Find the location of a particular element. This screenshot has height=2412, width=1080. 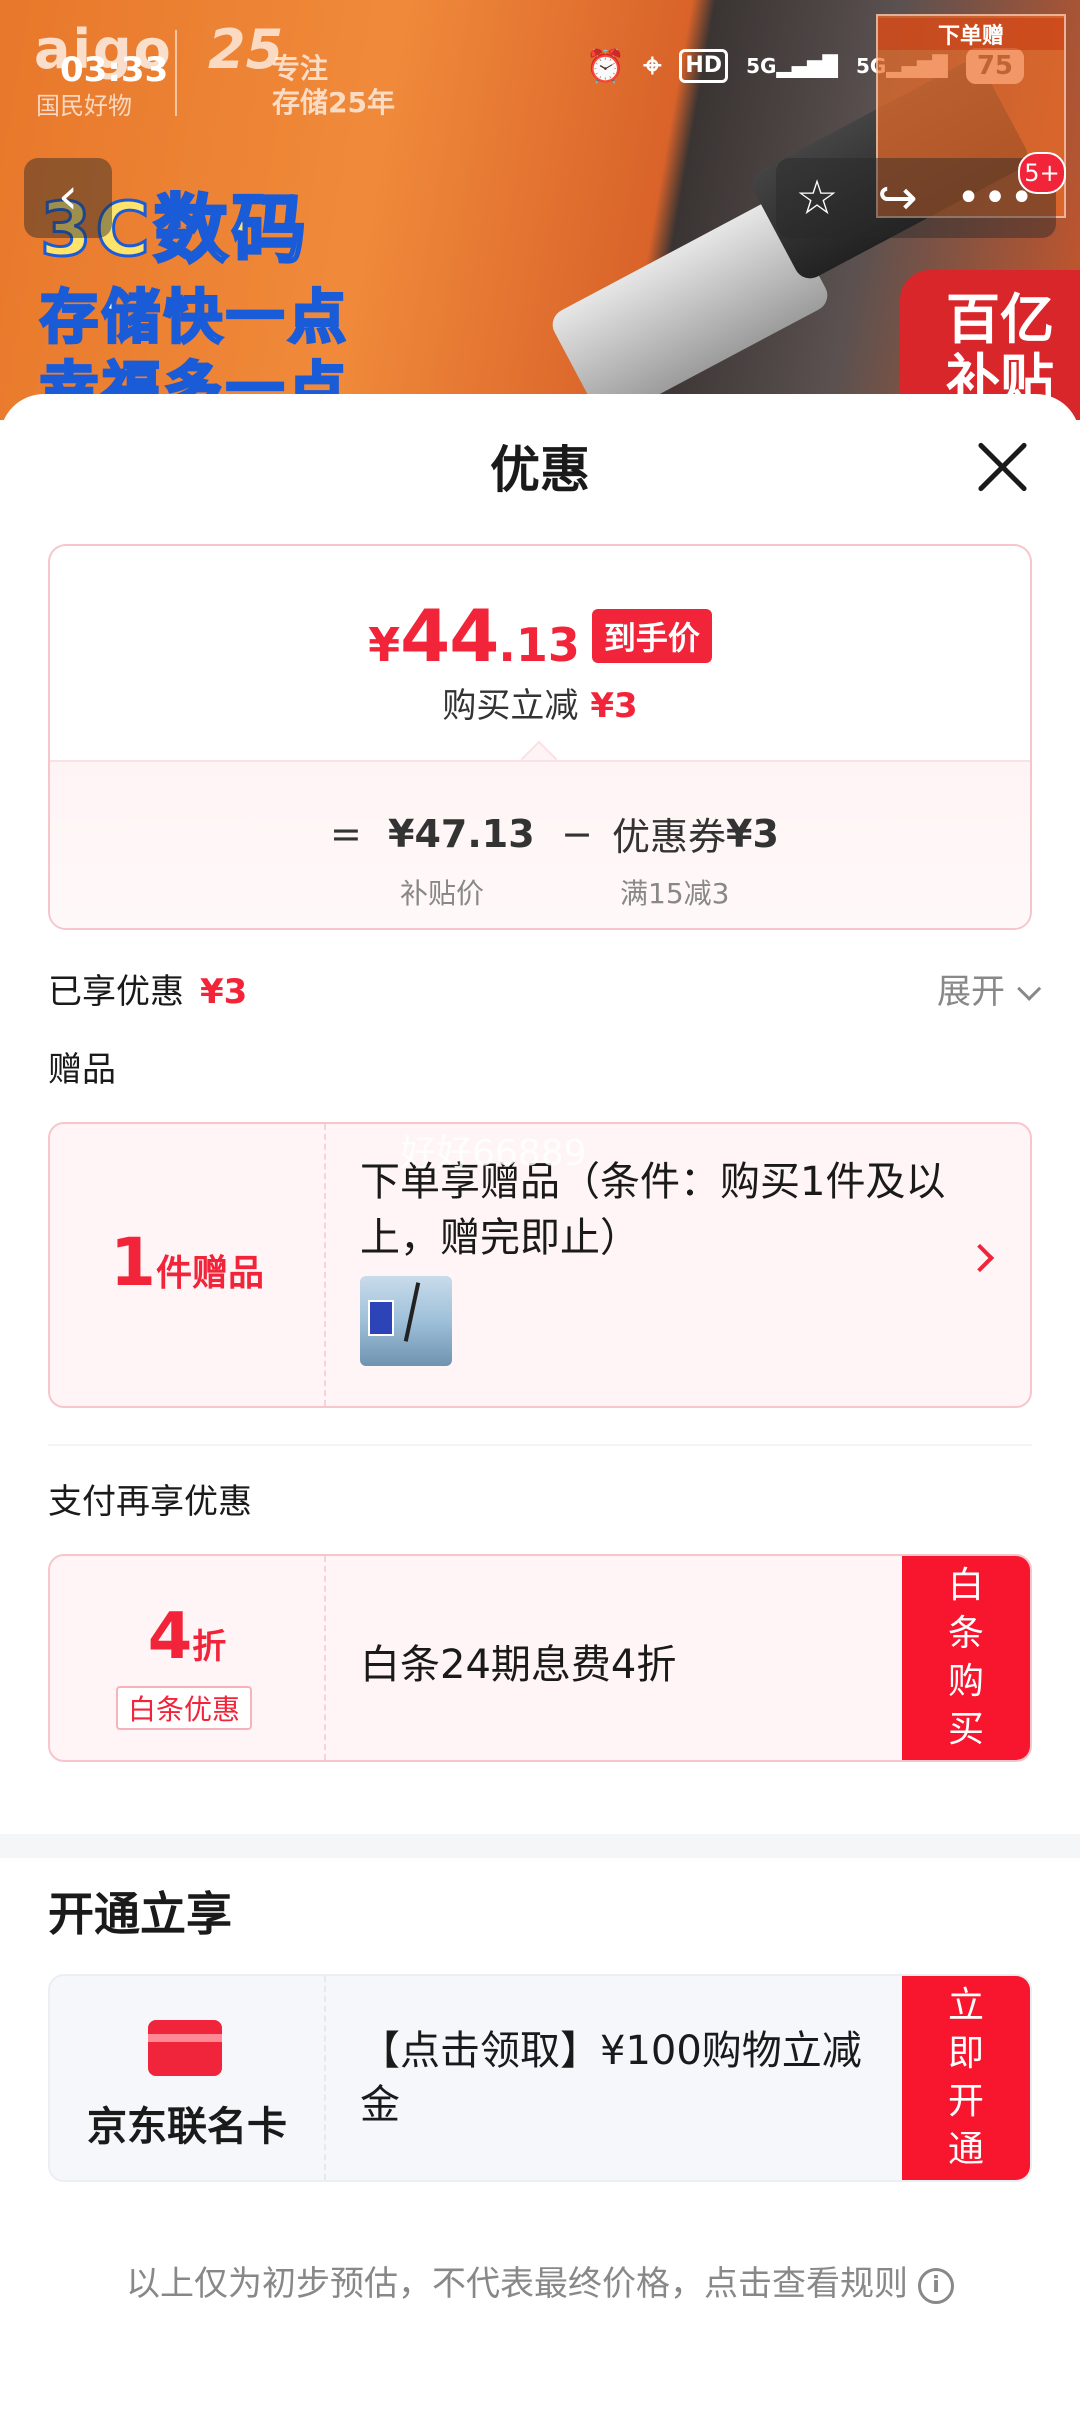

watermark: 好好66889 is located at coordinates (493, 1153).